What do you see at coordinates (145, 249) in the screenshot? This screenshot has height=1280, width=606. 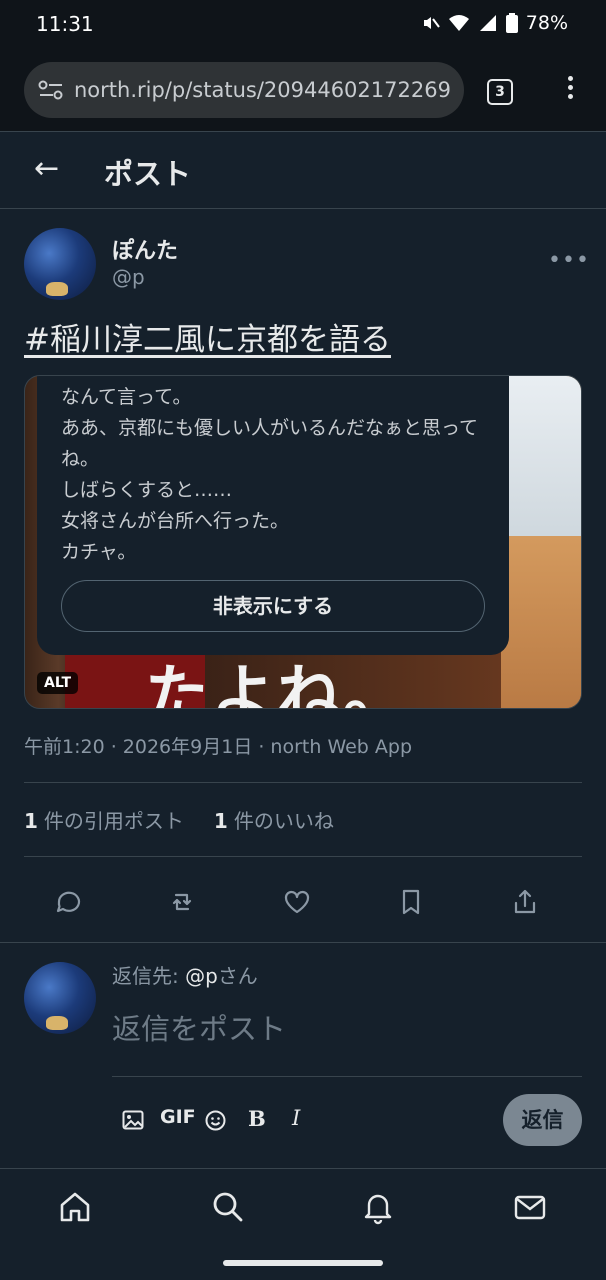 I see `author-display-name: ぽんた` at bounding box center [145, 249].